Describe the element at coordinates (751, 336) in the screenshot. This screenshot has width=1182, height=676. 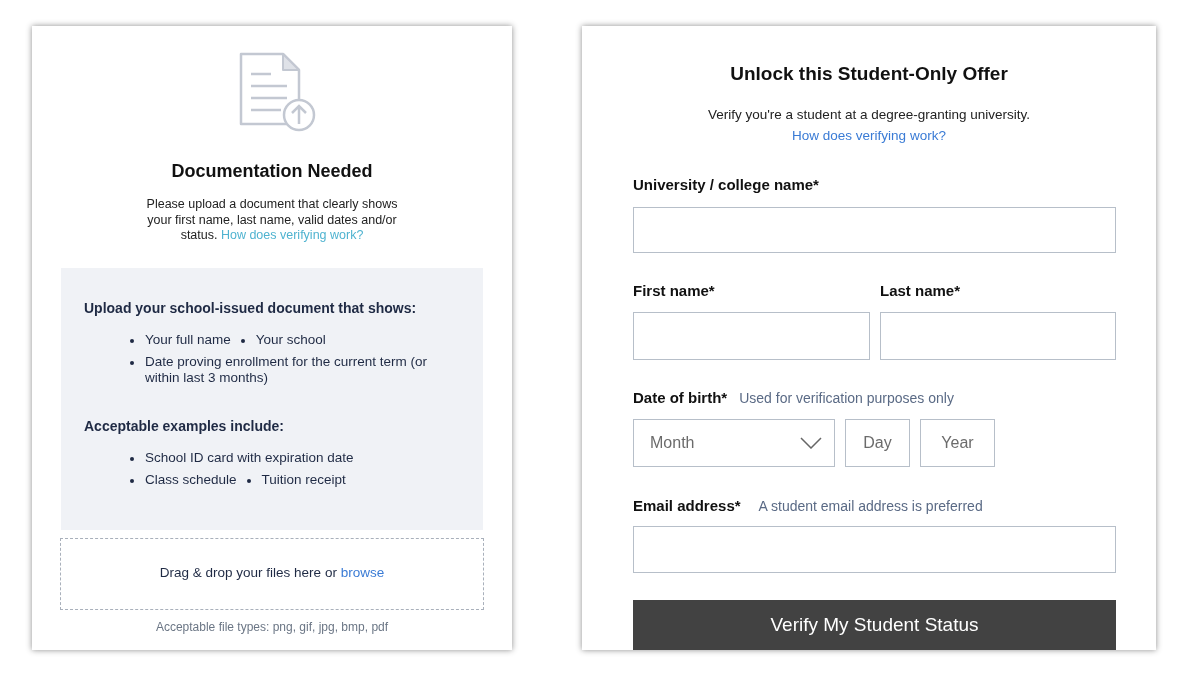
I see `first-name-field` at that location.